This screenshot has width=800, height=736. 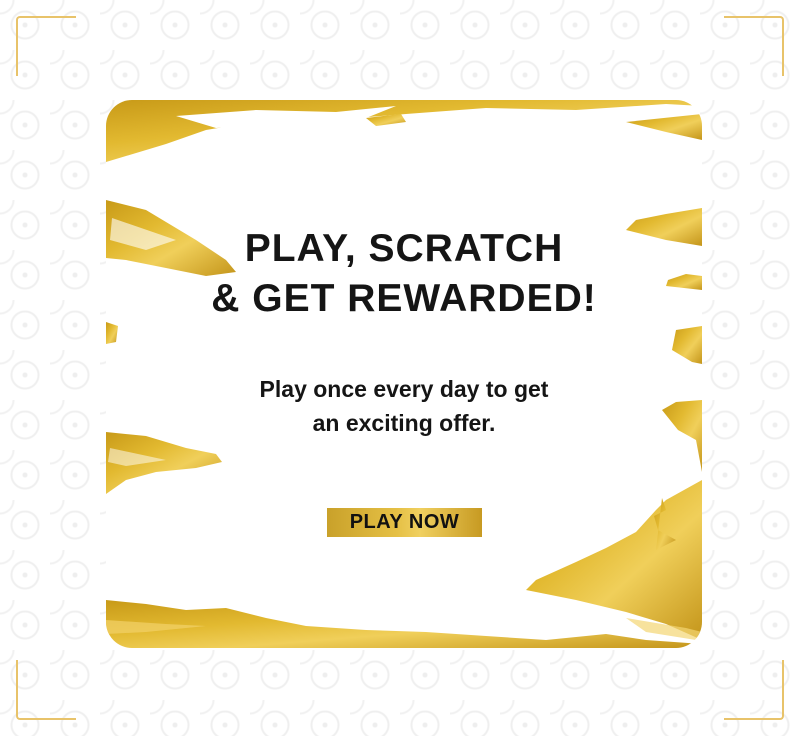 What do you see at coordinates (404, 248) in the screenshot?
I see `title-line-1: PLAY, SCRATCH` at bounding box center [404, 248].